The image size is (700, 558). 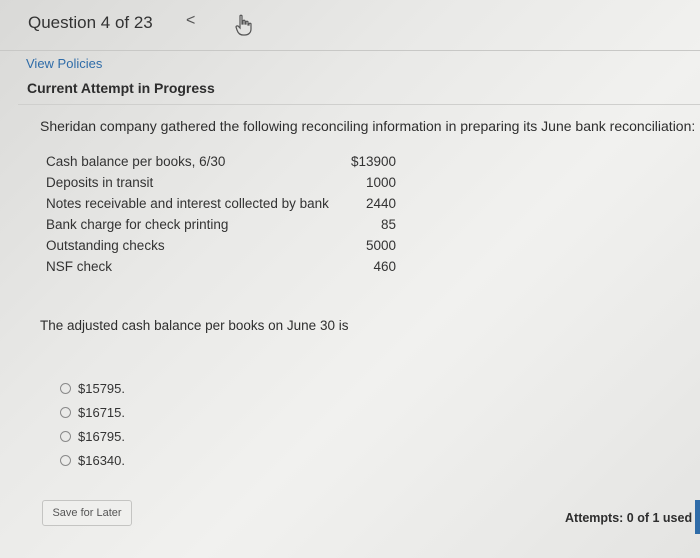 I want to click on item-label: Cash balance per books, 6/30, so click(x=136, y=161).